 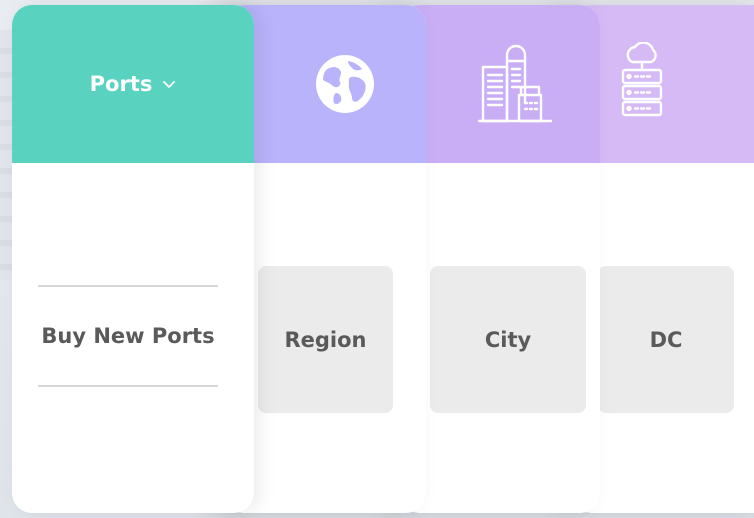 What do you see at coordinates (169, 84) in the screenshot?
I see `chevron-down-icon` at bounding box center [169, 84].